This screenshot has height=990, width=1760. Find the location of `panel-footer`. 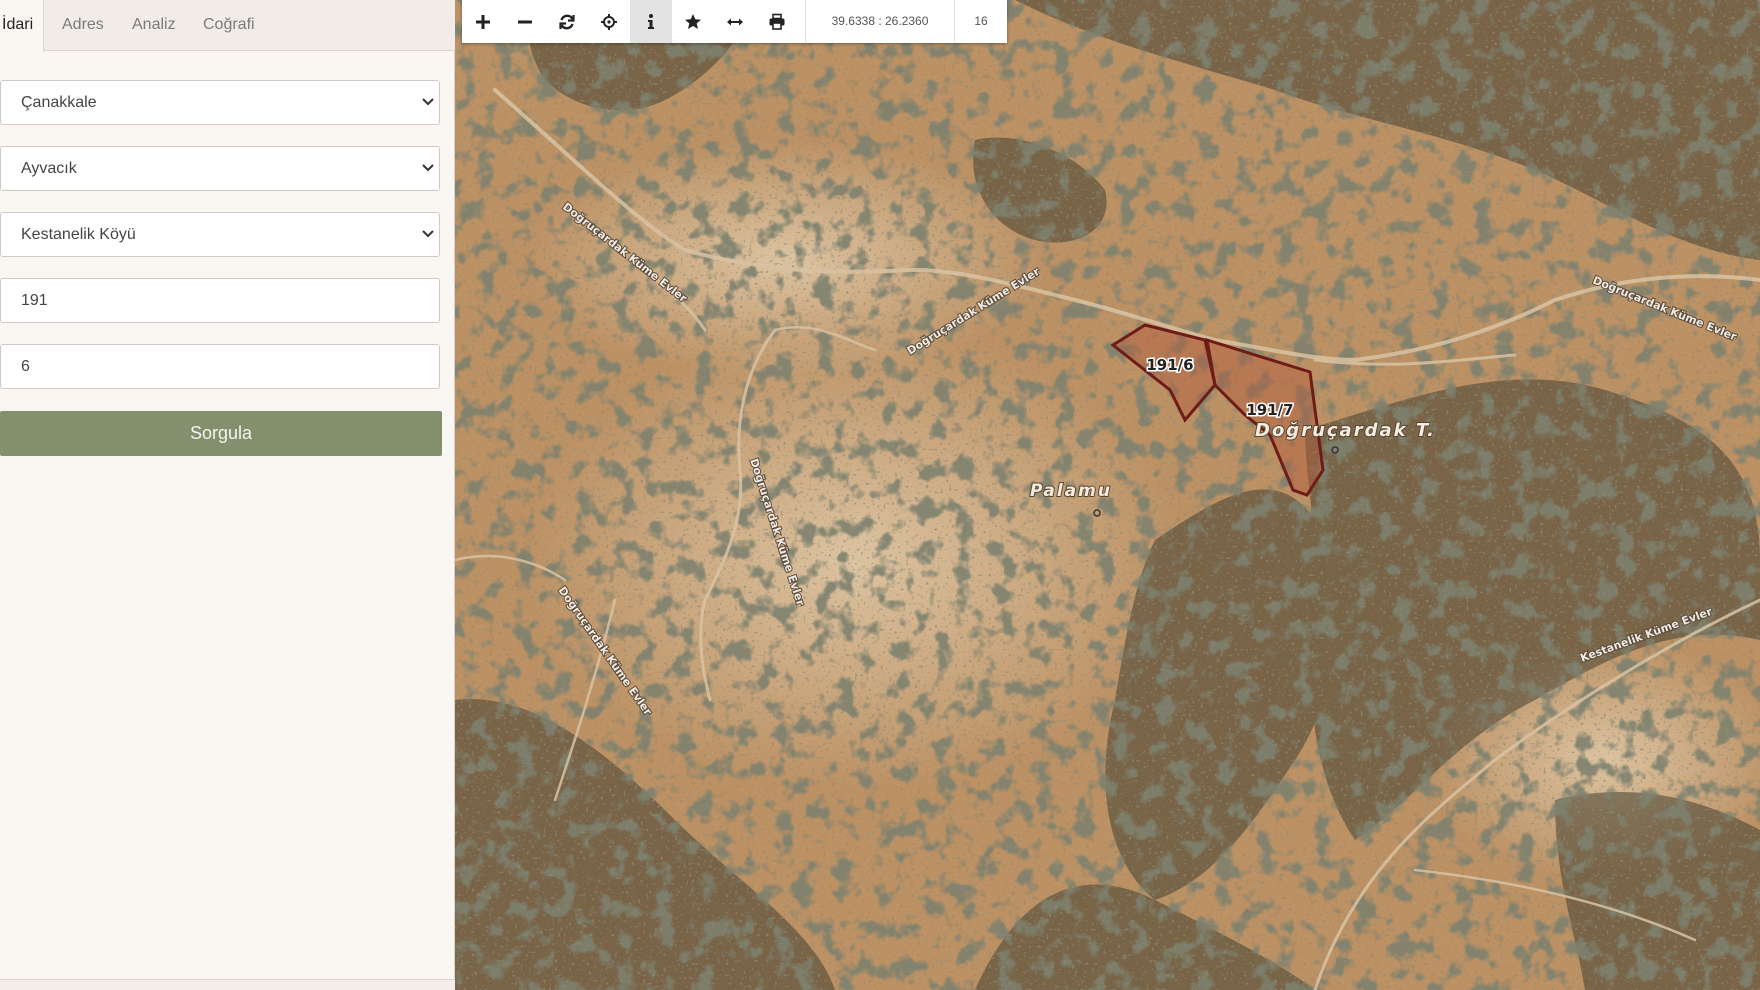

panel-footer is located at coordinates (227, 984).